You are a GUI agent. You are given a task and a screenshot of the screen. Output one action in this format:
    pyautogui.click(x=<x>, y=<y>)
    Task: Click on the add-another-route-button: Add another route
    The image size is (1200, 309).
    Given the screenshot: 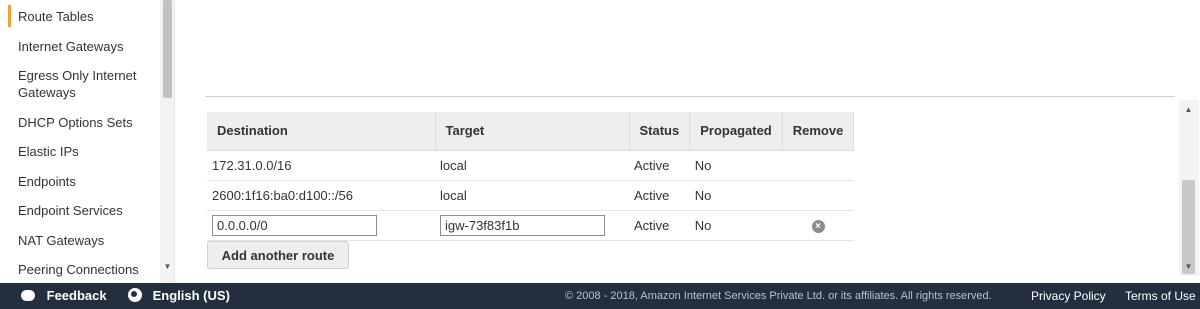 What is the action you would take?
    pyautogui.click(x=278, y=255)
    